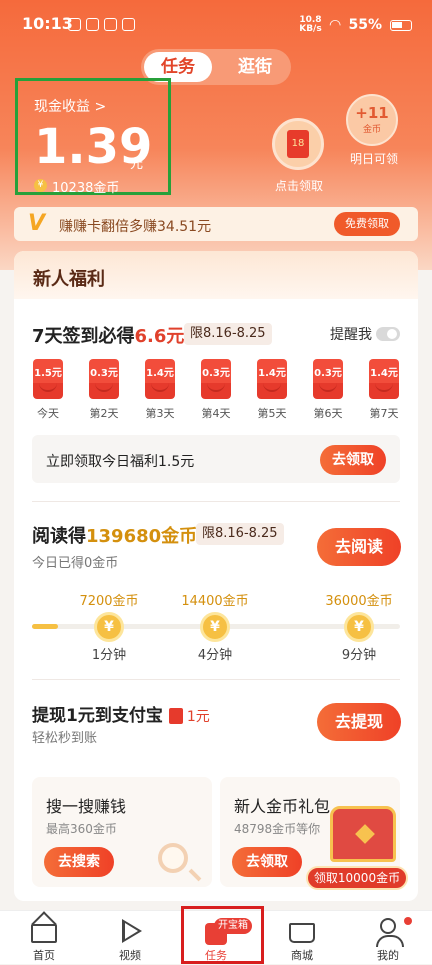 This screenshot has width=432, height=965. Describe the element at coordinates (69, 279) in the screenshot. I see `card-title: 新人福利` at that location.